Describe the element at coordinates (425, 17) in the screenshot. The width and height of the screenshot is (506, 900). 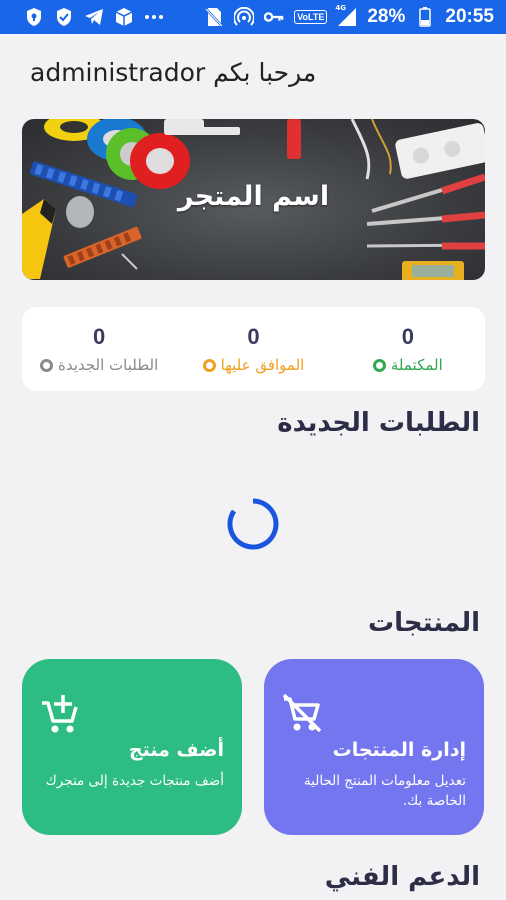
I see `battery-icon` at that location.